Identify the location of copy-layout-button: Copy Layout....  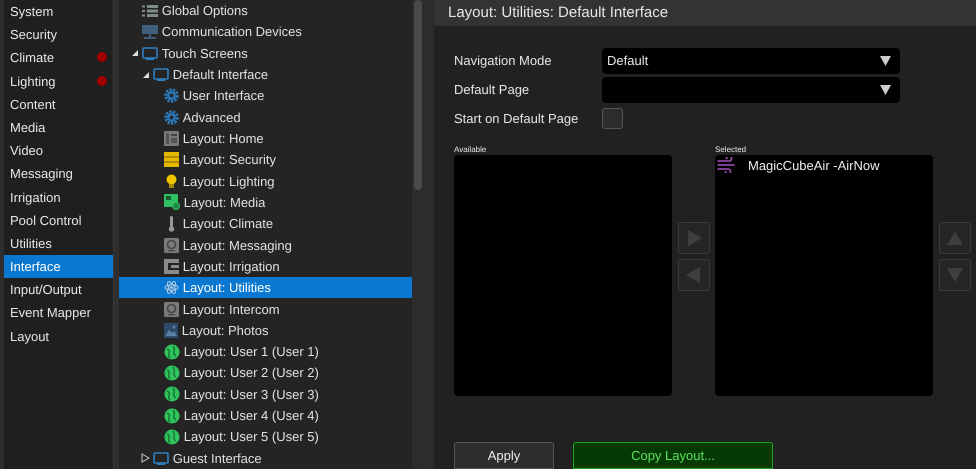
(673, 455).